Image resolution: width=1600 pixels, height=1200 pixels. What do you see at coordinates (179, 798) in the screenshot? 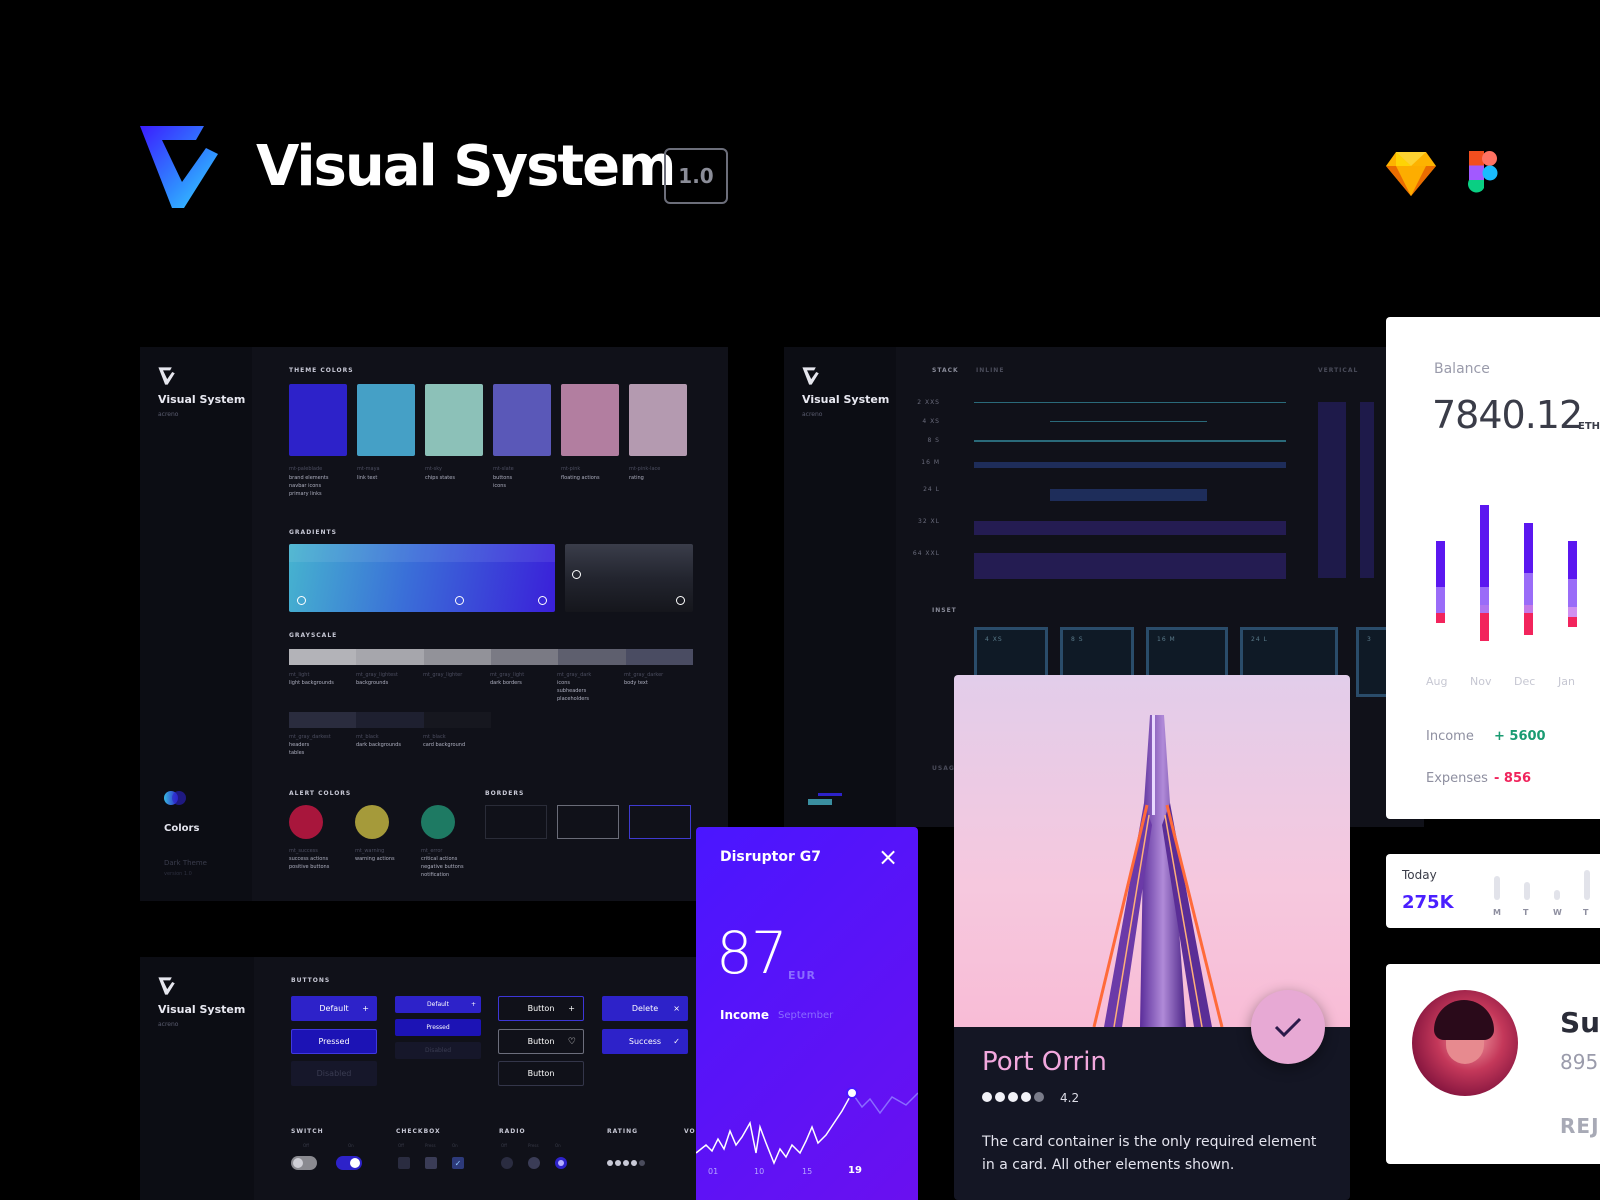
I see `colors-nav-icon-shadow` at bounding box center [179, 798].